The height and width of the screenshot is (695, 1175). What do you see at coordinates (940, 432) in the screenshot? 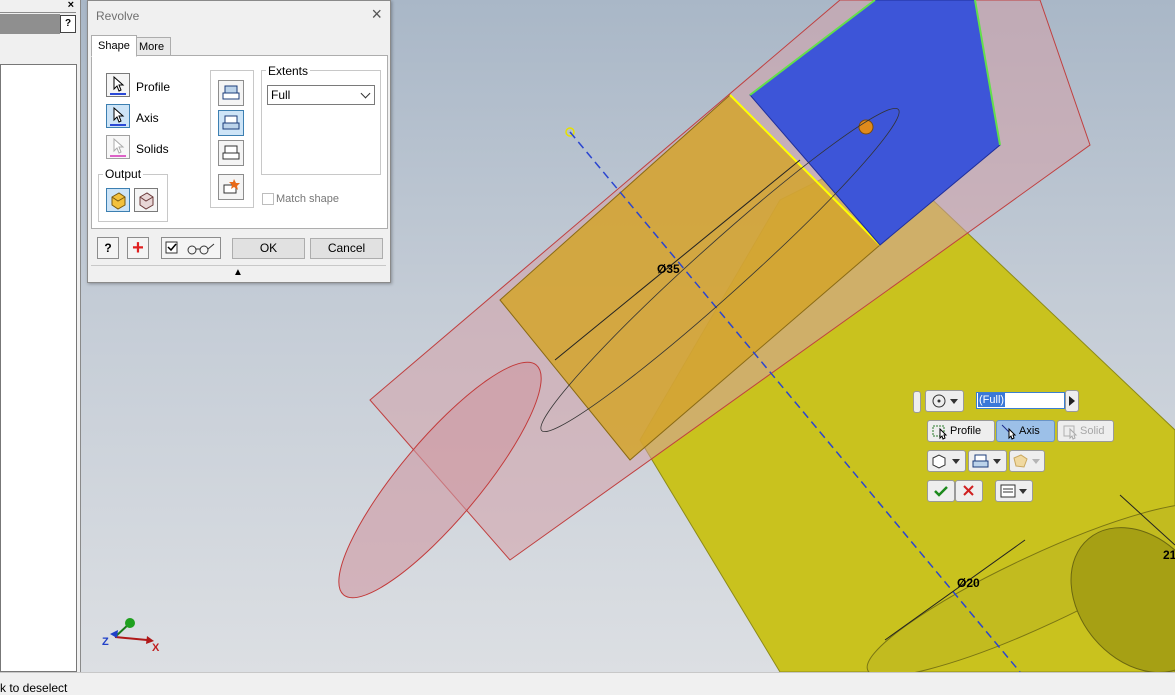
I see `profile-select-icon` at bounding box center [940, 432].